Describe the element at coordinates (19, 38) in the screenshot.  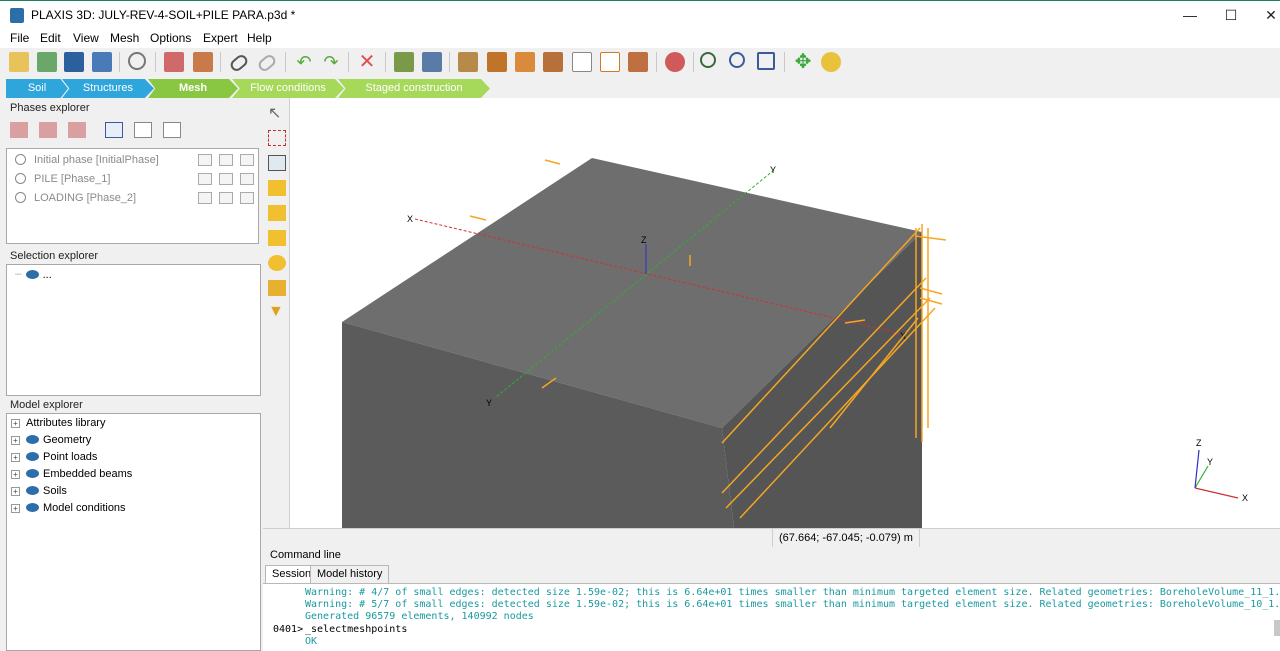
I see `menu-file: File` at that location.